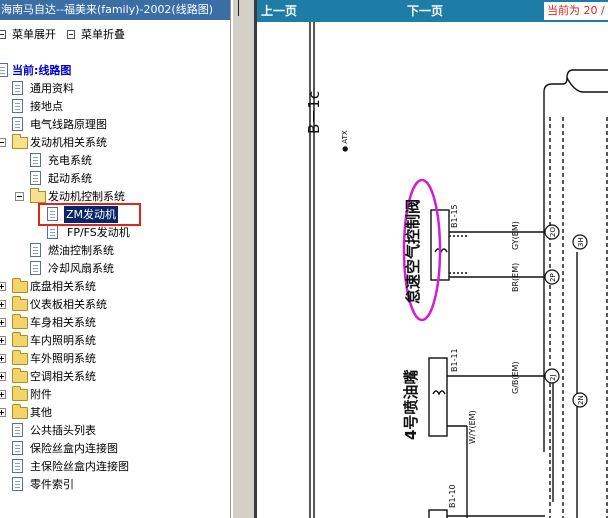 The height and width of the screenshot is (518, 608). What do you see at coordinates (472, 427) in the screenshot?
I see `wire-4-label: W/Y(EM)` at bounding box center [472, 427].